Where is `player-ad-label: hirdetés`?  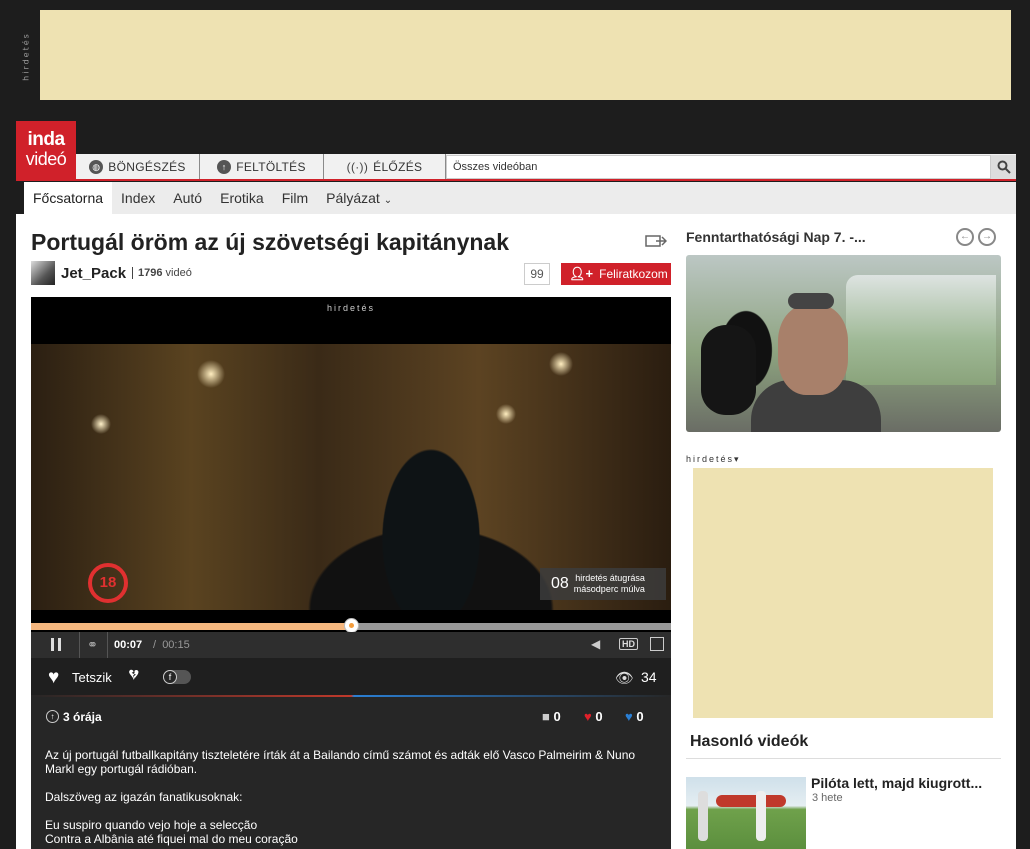 player-ad-label: hirdetés is located at coordinates (351, 308).